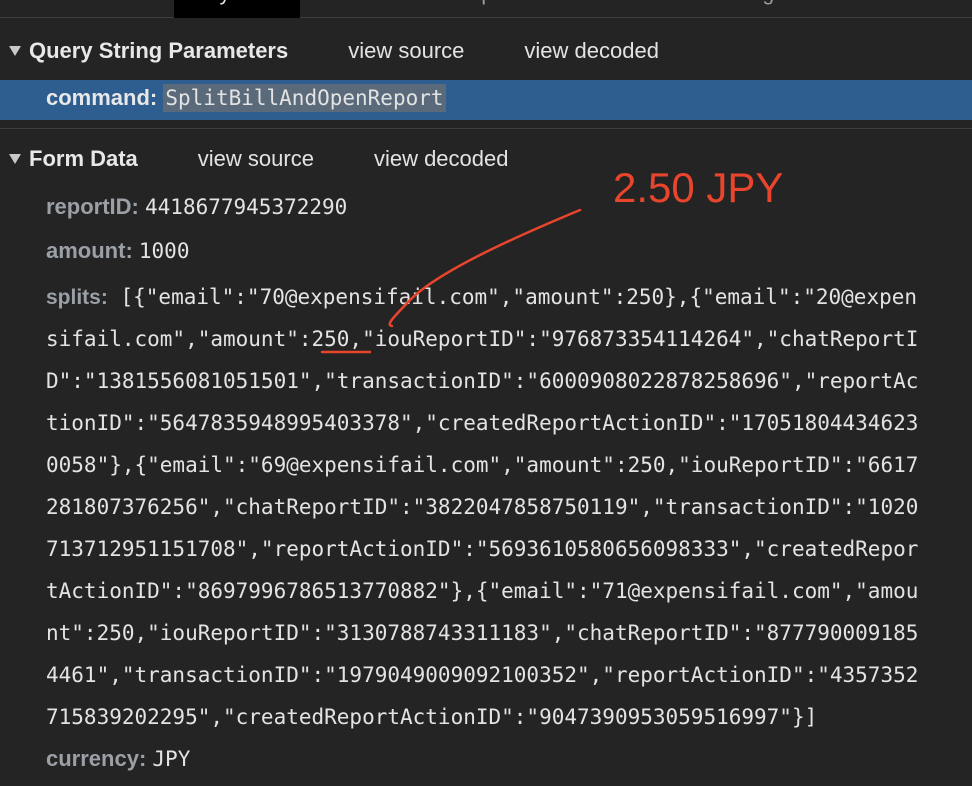  I want to click on tab-headers: Headers, so click(101, 9).